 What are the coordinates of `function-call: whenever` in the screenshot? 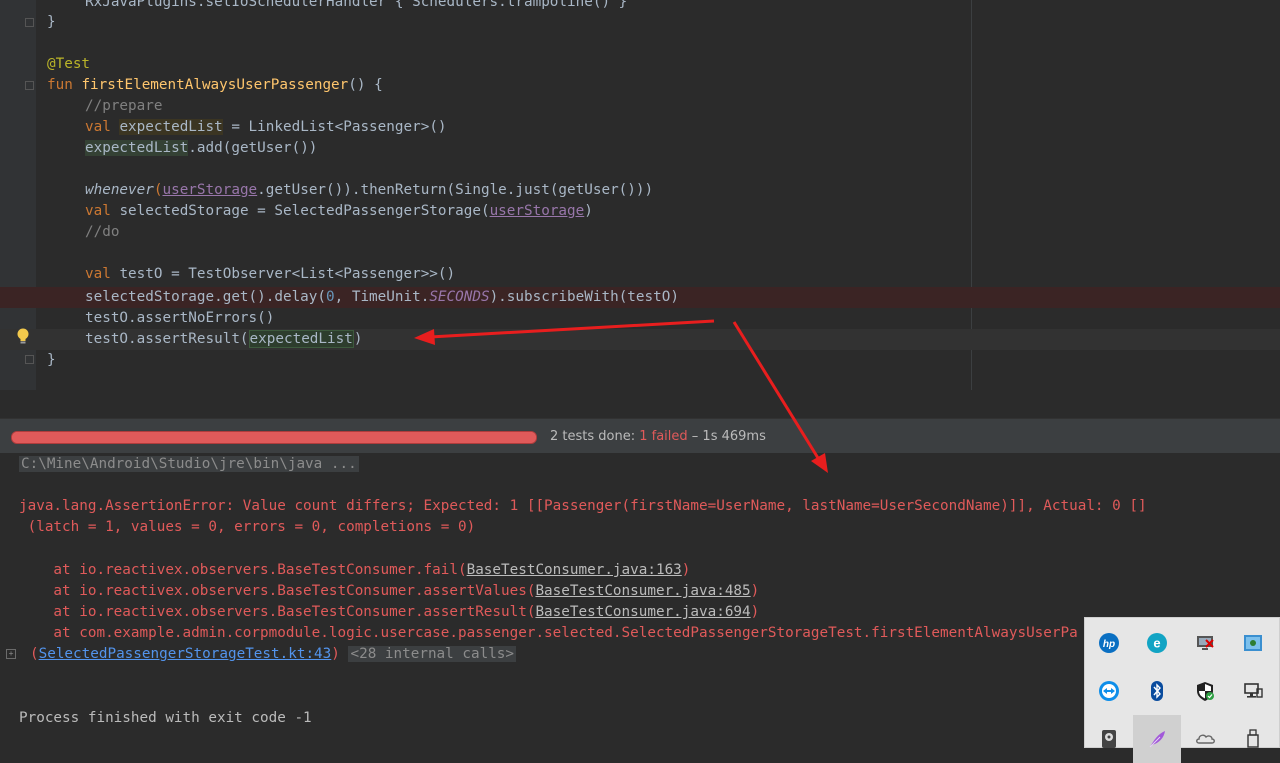 It's located at (119, 190).